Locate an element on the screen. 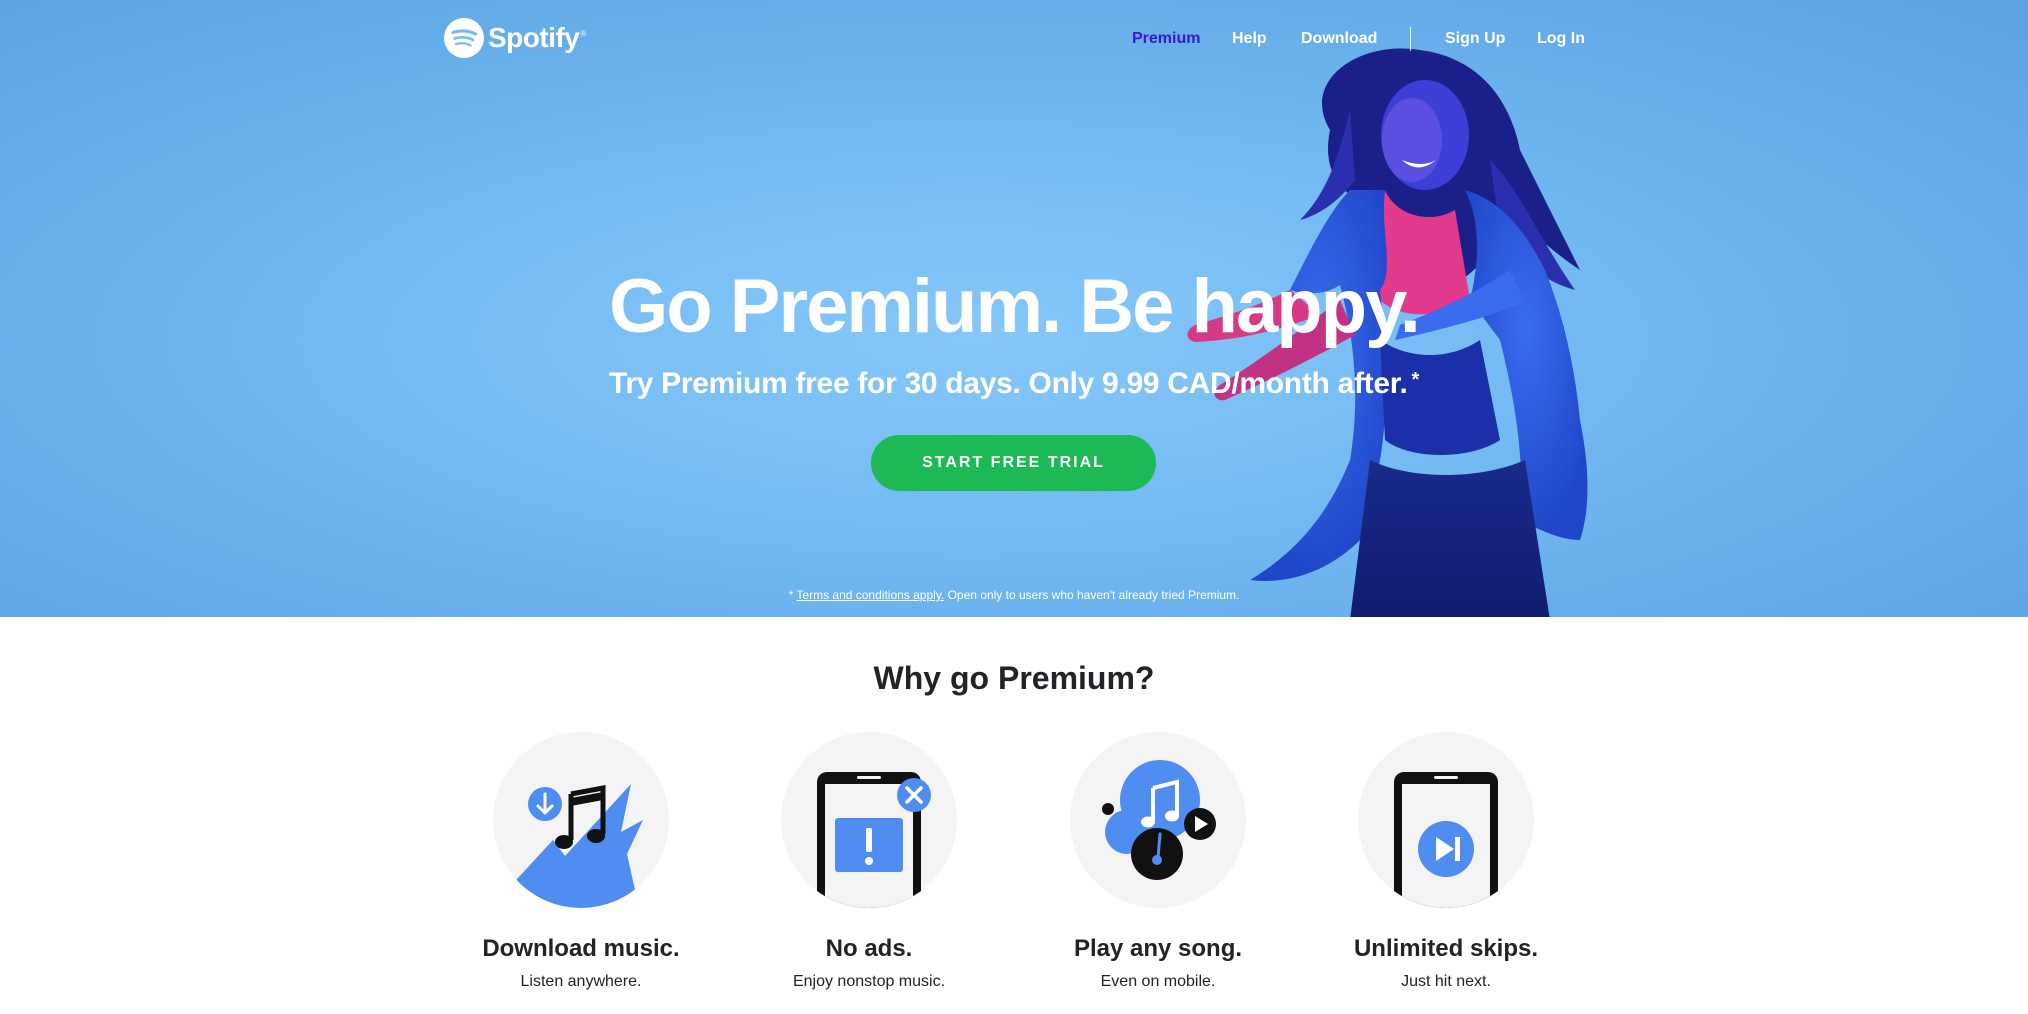  feature-unlimited-skips: Unlimited skips. Just hit next. is located at coordinates (1446, 862).